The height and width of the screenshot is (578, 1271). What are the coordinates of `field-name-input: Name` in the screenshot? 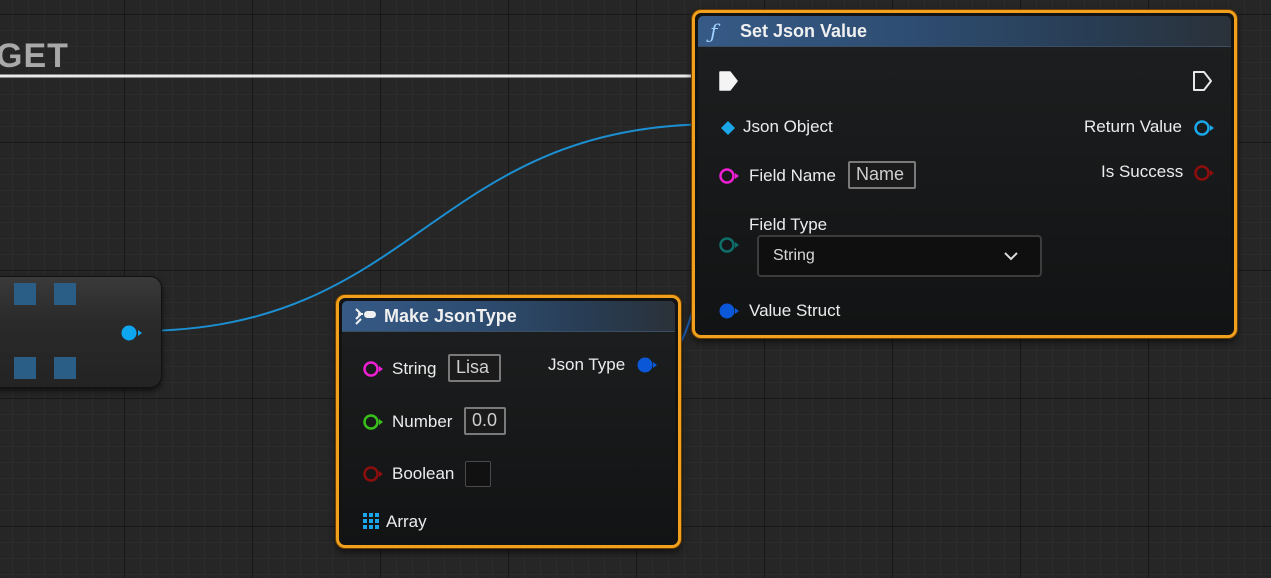 It's located at (882, 175).